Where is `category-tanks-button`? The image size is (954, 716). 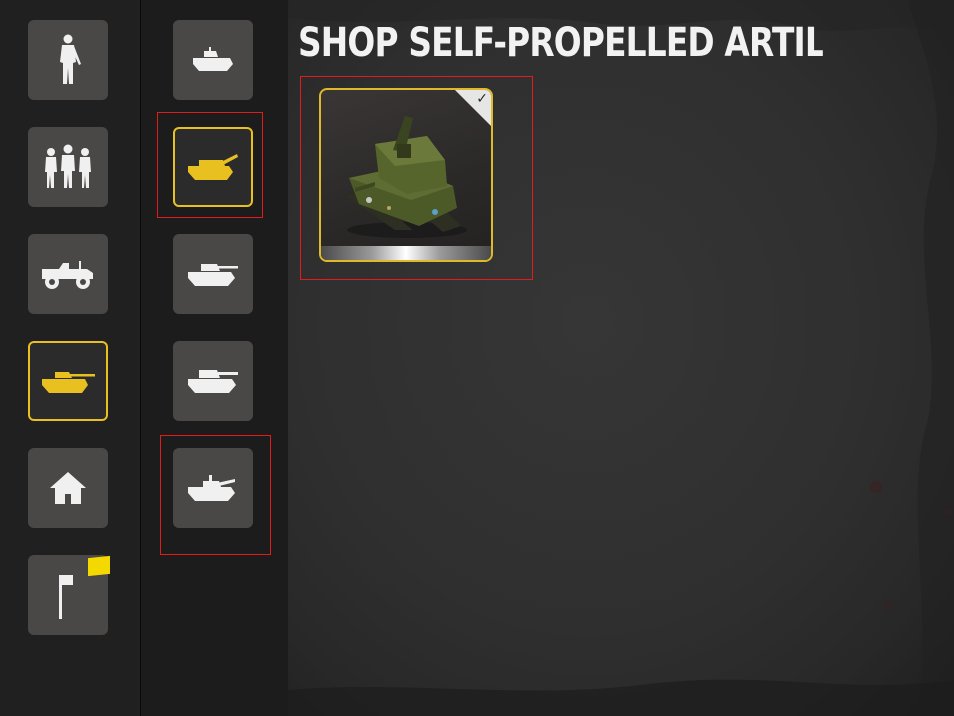
category-tanks-button is located at coordinates (68, 381).